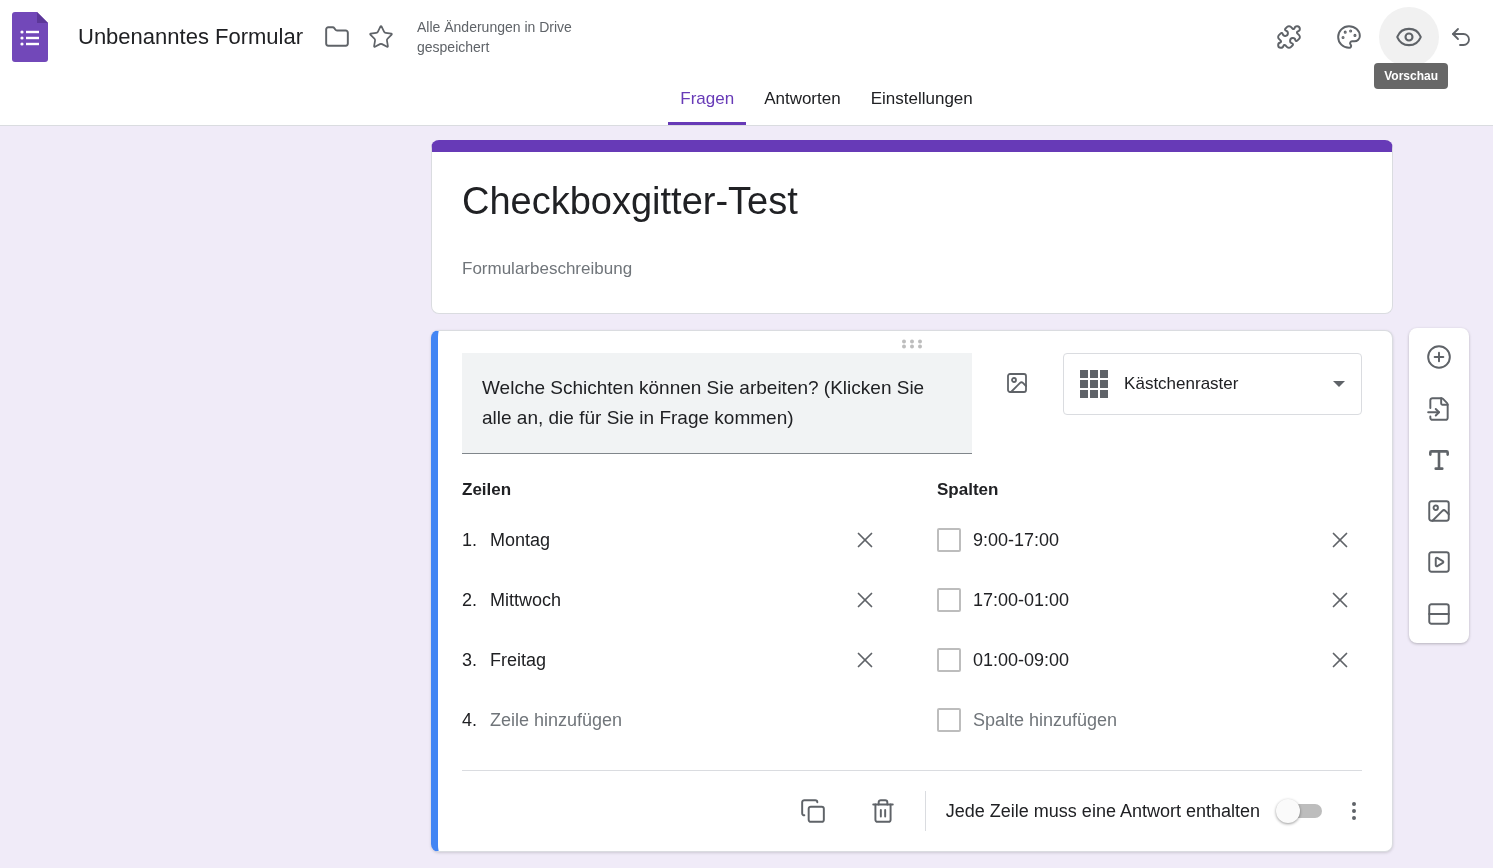 The image size is (1493, 868). What do you see at coordinates (470, 600) in the screenshot?
I see `row-number: 2.` at bounding box center [470, 600].